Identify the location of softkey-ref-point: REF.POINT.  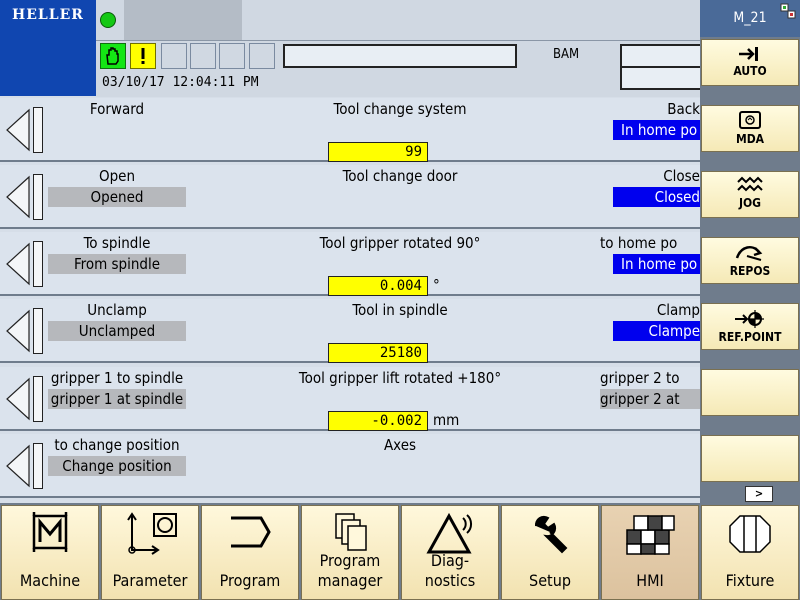
(750, 326).